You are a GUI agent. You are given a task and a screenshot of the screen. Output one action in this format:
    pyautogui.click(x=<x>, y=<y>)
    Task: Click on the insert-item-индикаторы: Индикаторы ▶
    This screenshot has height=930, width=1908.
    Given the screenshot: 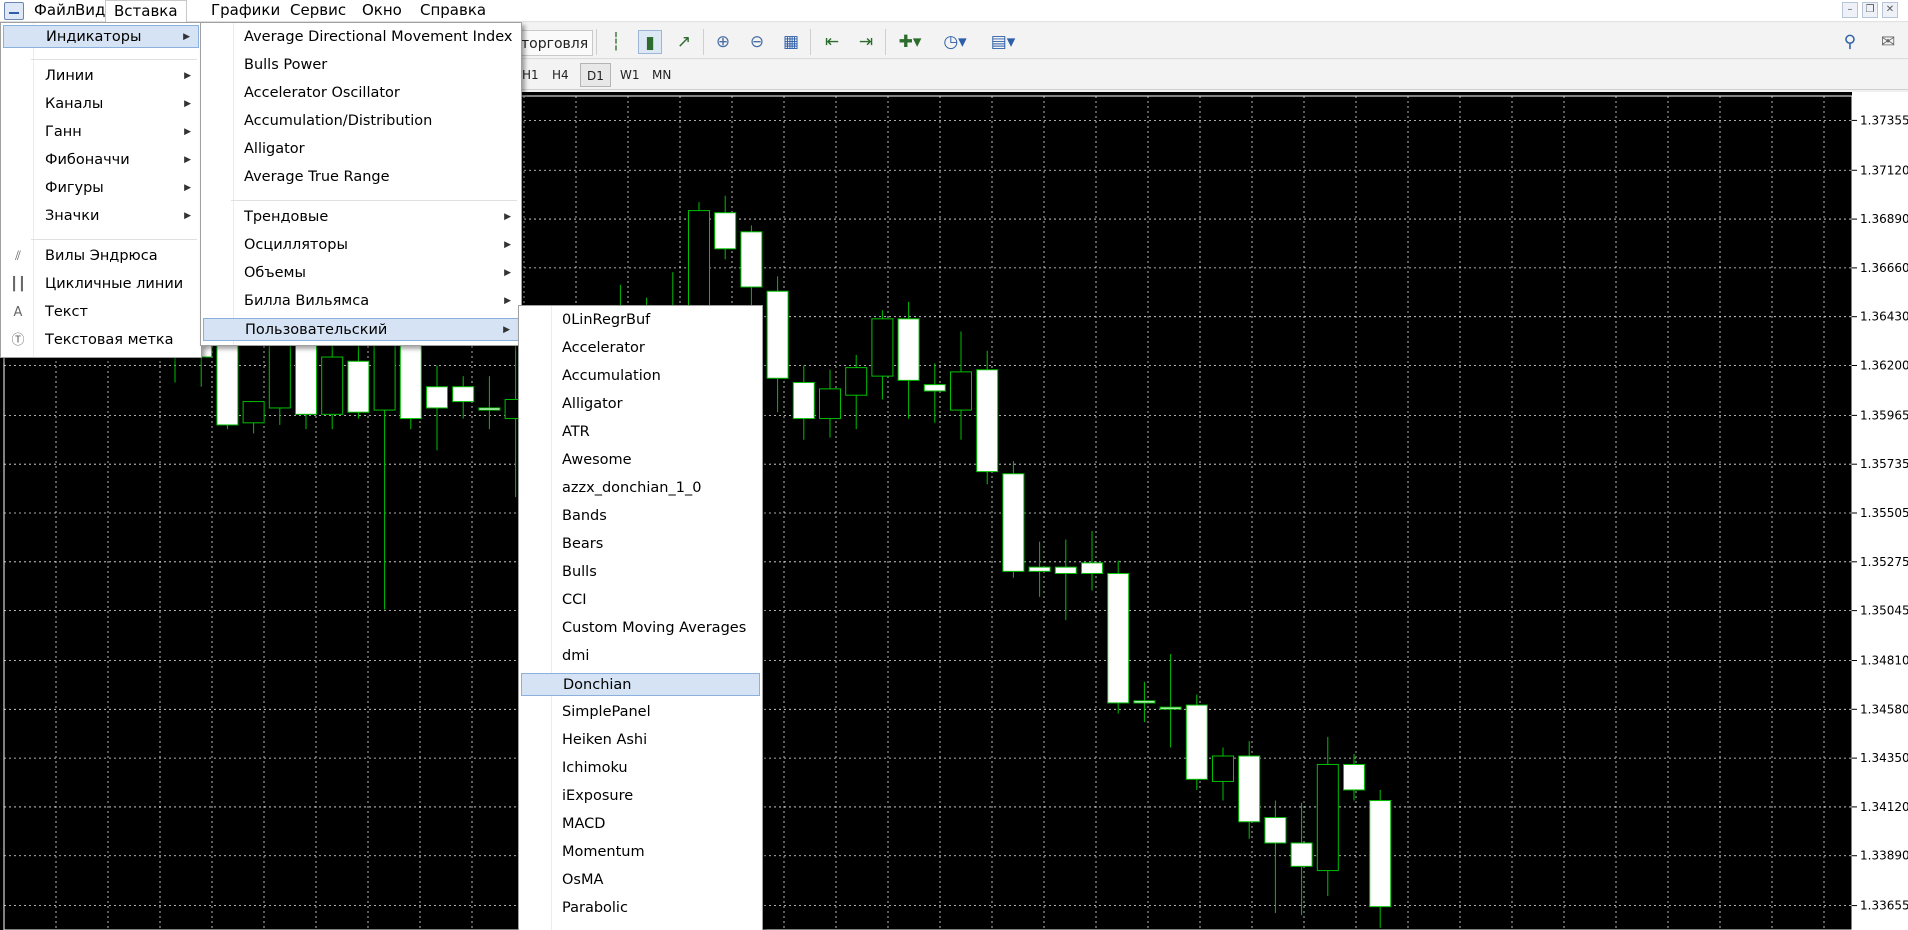 What is the action you would take?
    pyautogui.click(x=101, y=36)
    